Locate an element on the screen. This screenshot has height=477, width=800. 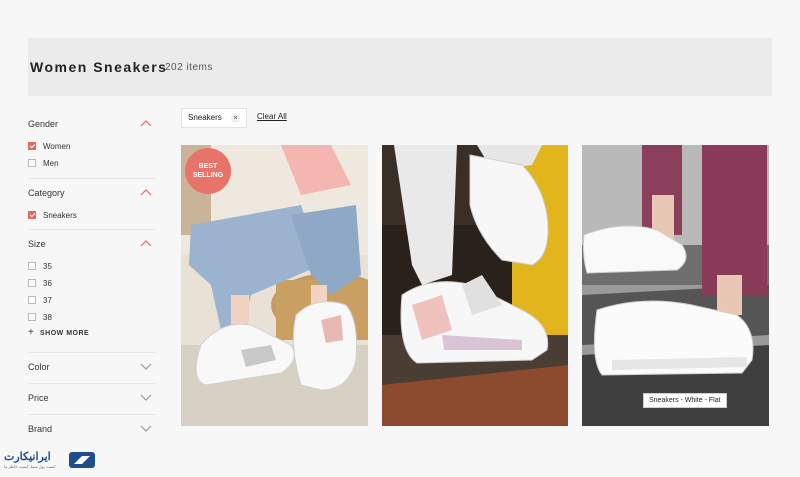
filter-option-label: Women is located at coordinates (57, 146).